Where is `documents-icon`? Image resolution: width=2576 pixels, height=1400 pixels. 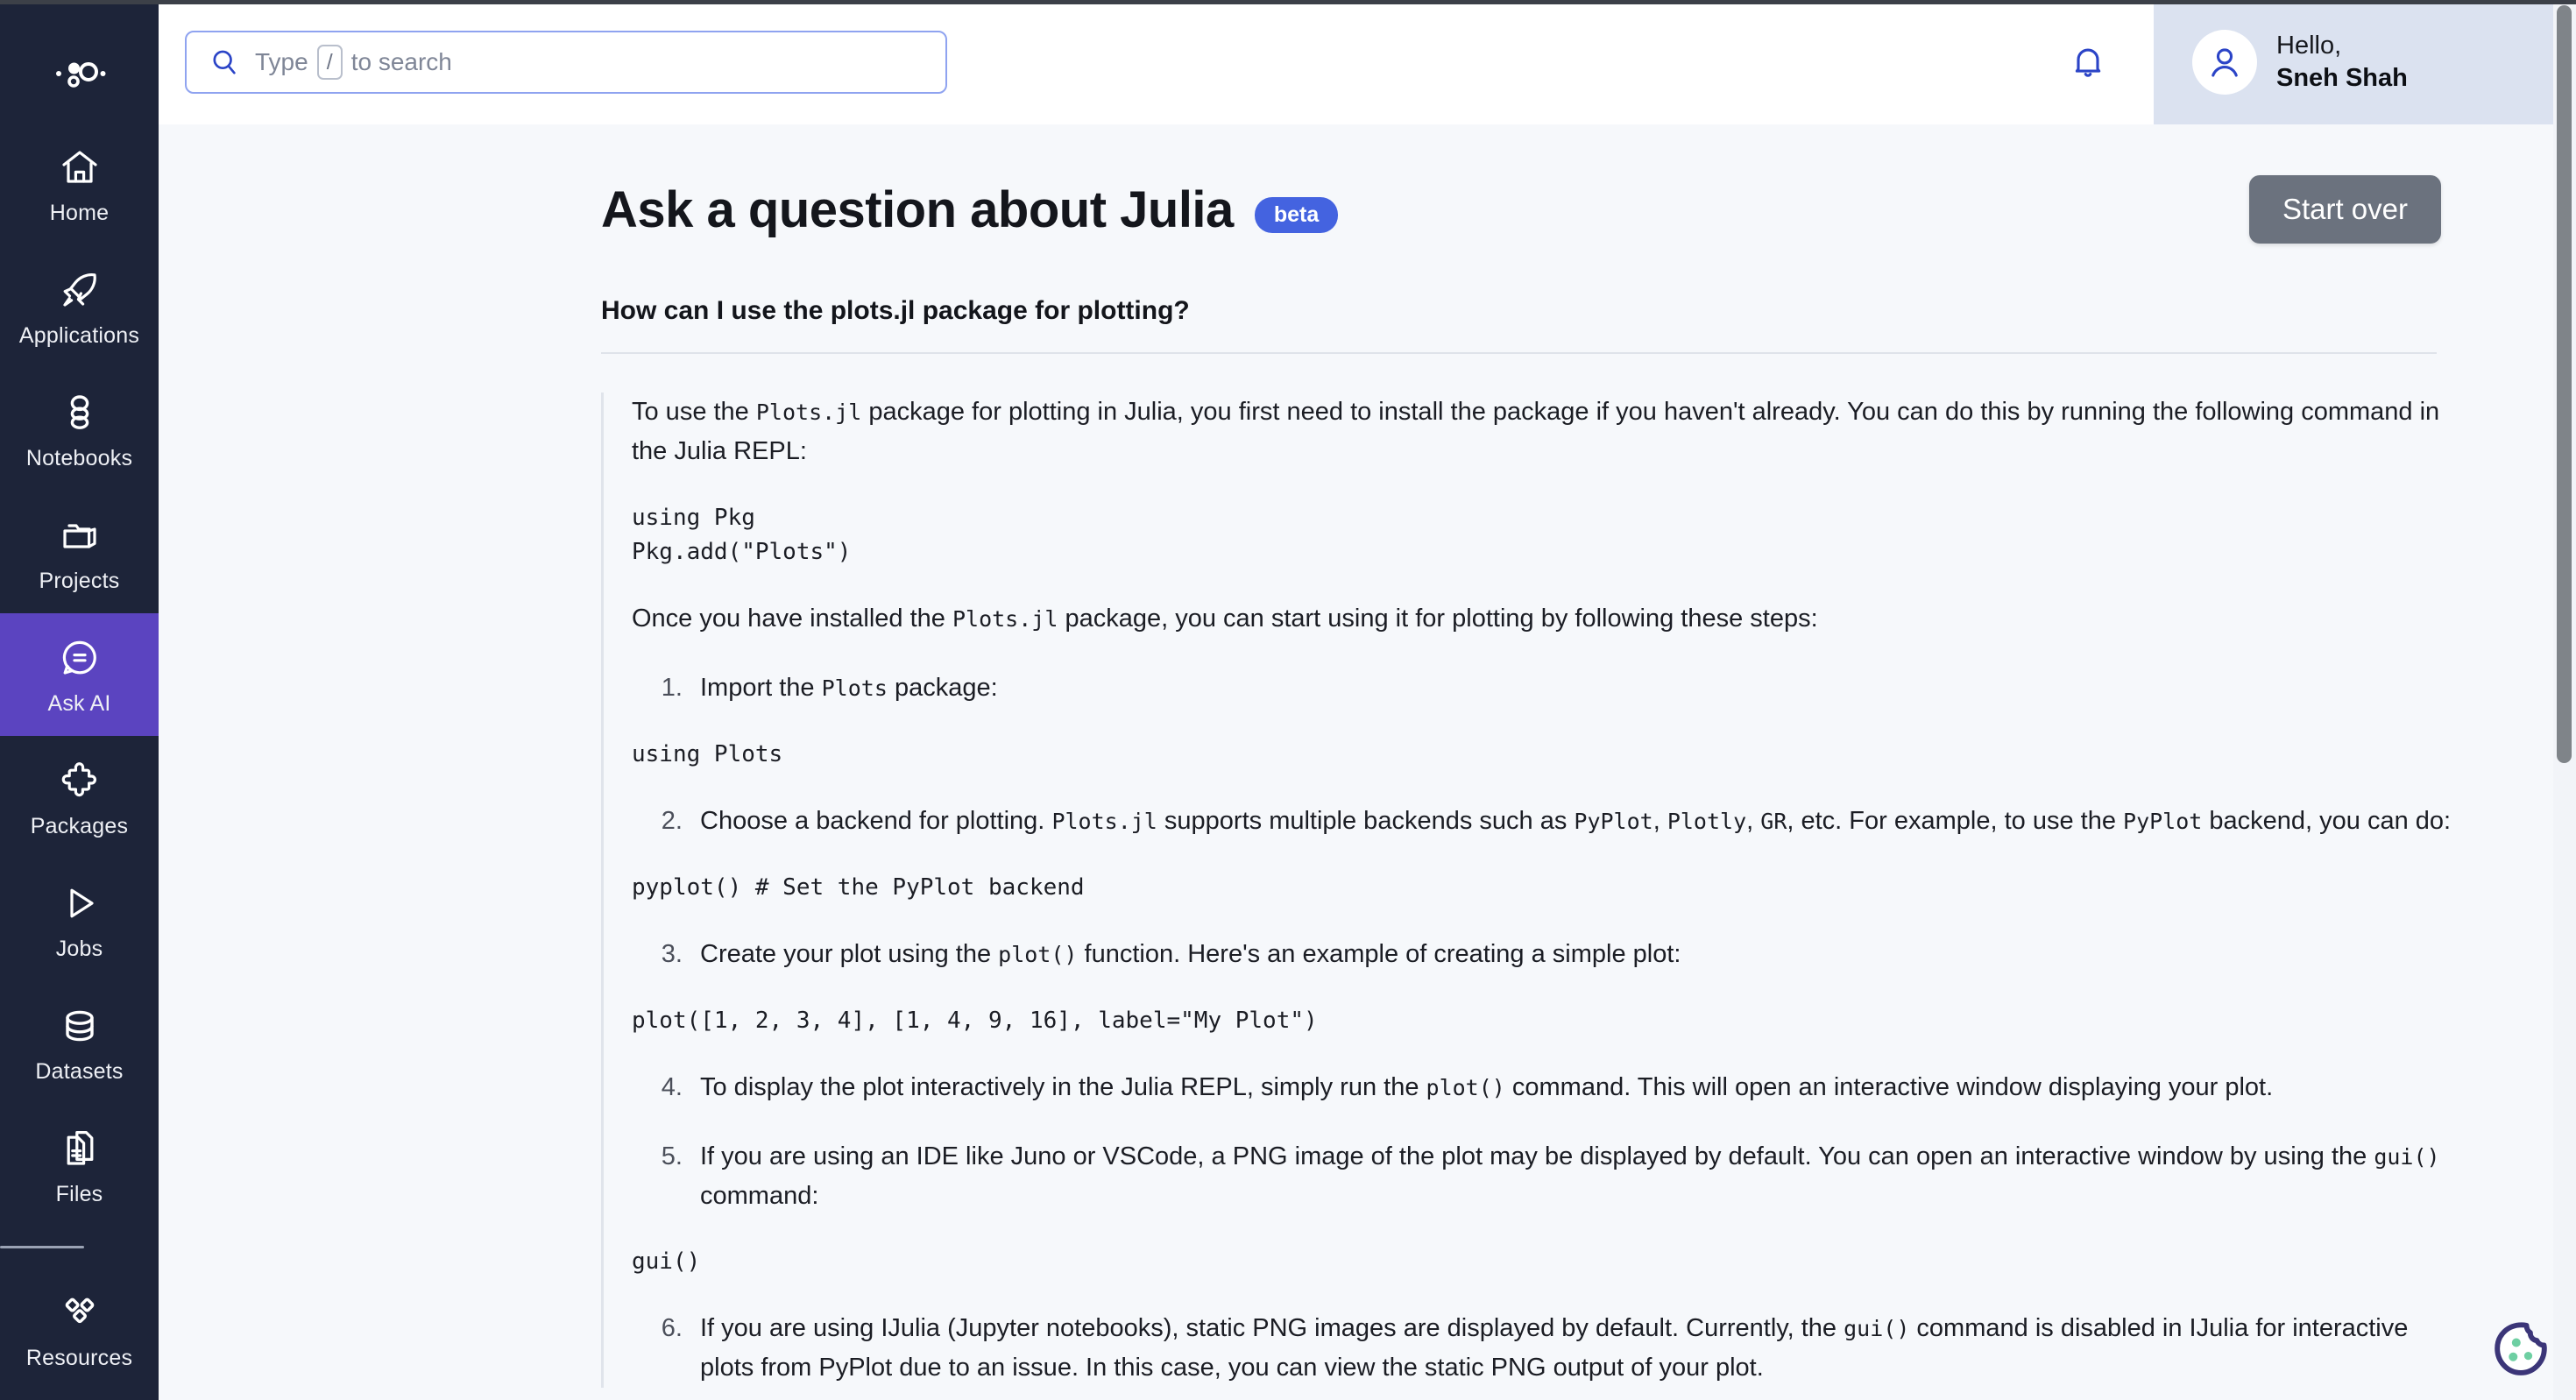 documents-icon is located at coordinates (80, 1148).